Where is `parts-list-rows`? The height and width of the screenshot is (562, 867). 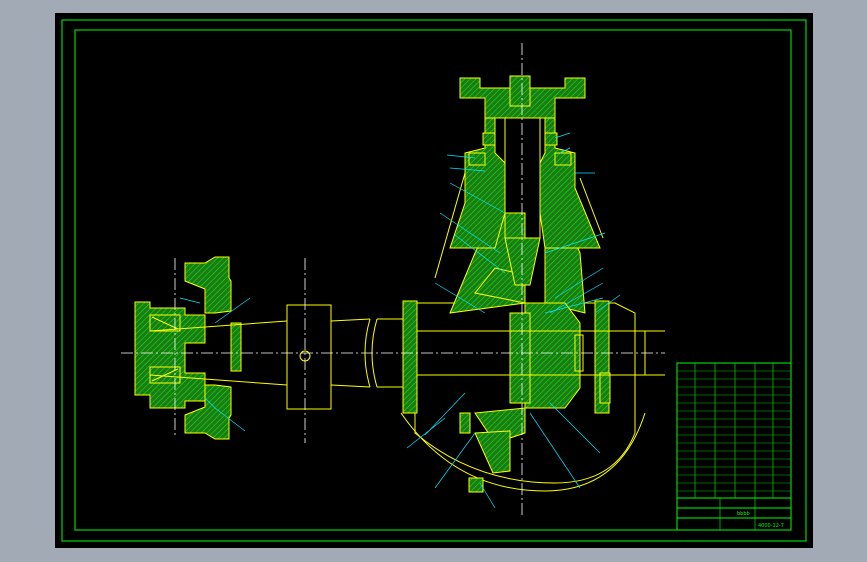 parts-list-rows is located at coordinates (734, 431).